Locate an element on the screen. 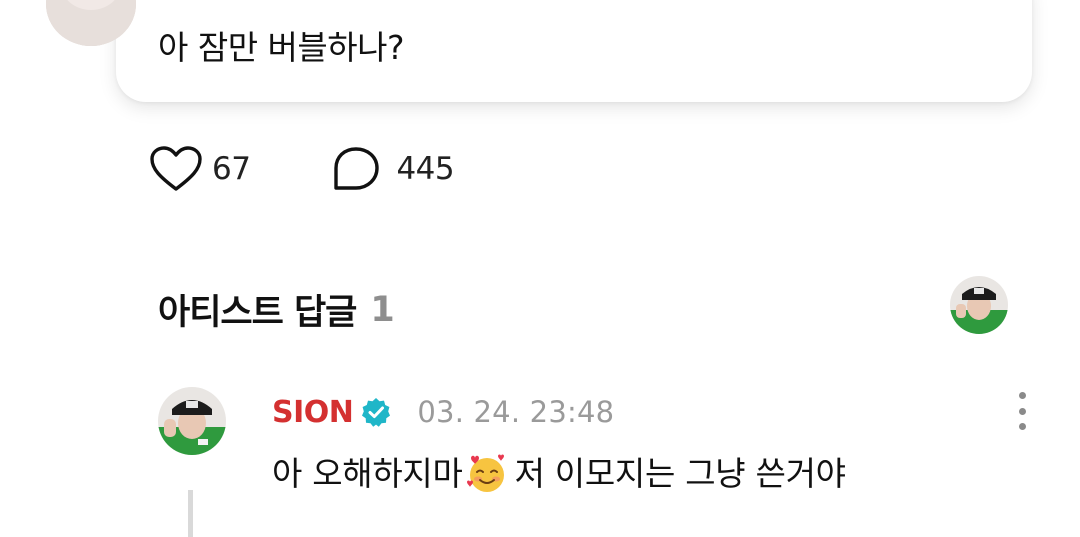 The height and width of the screenshot is (537, 1080). smiling-face-with-hearts-icon is located at coordinates (485, 473).